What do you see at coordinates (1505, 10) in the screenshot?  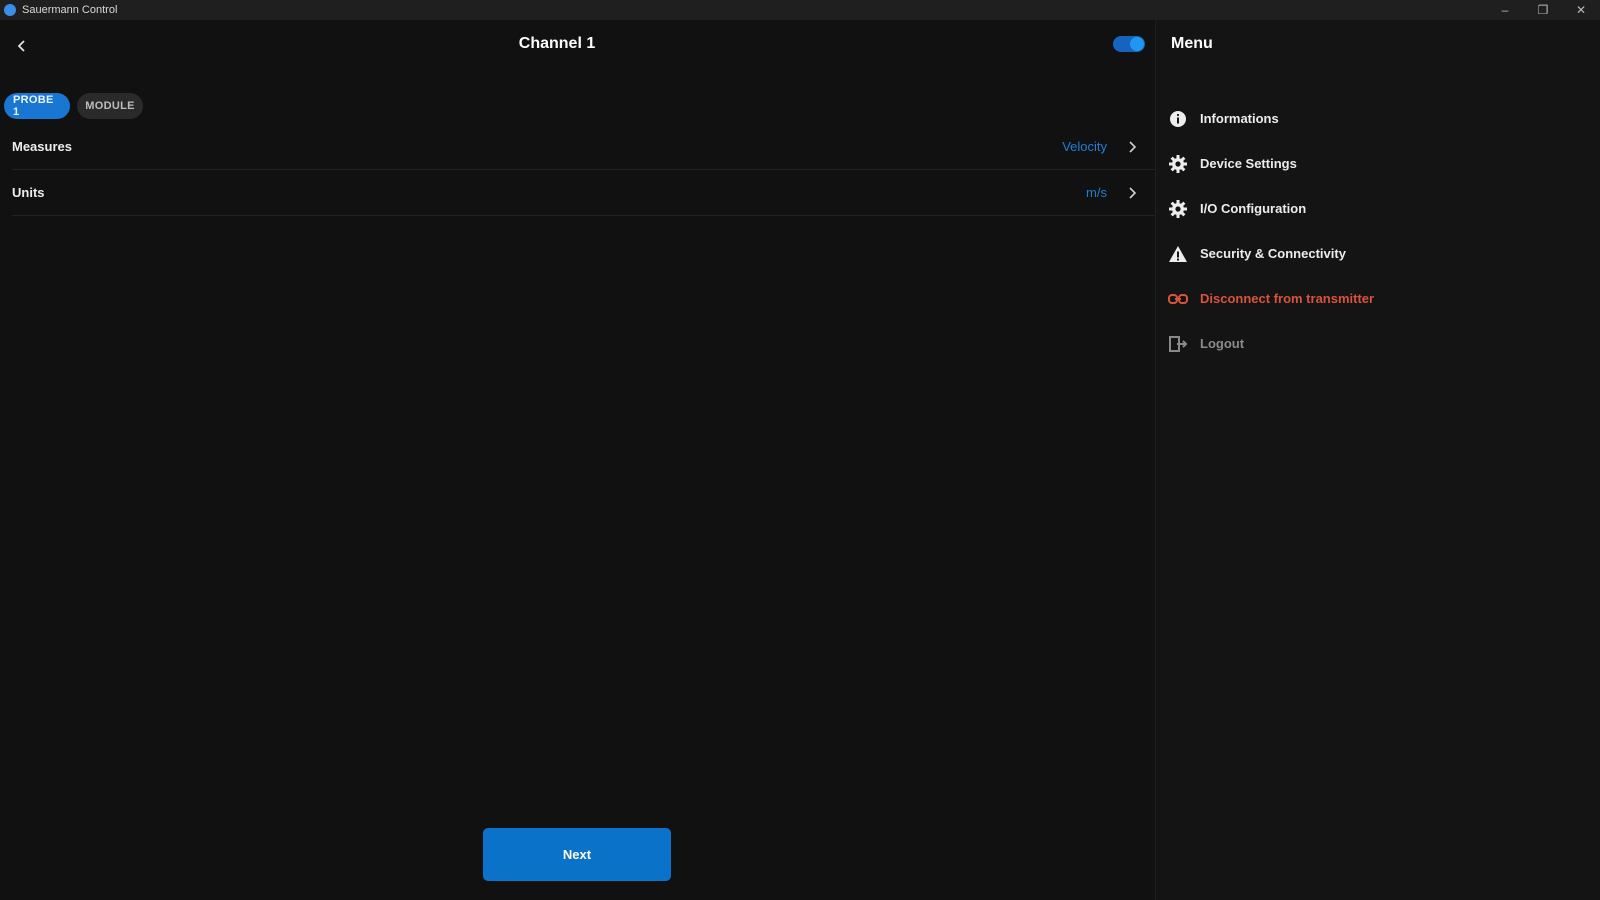 I see `minimize-button: –` at bounding box center [1505, 10].